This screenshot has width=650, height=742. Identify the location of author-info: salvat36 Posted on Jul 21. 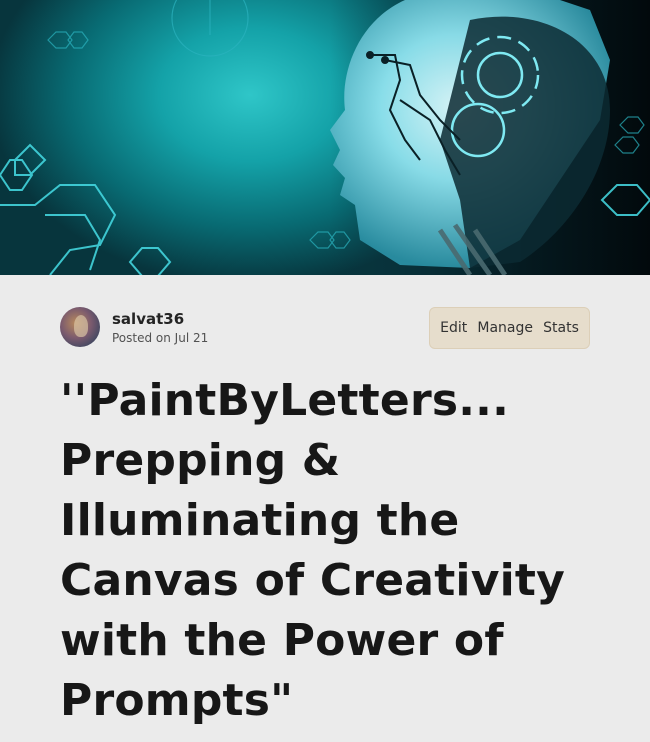
(134, 327).